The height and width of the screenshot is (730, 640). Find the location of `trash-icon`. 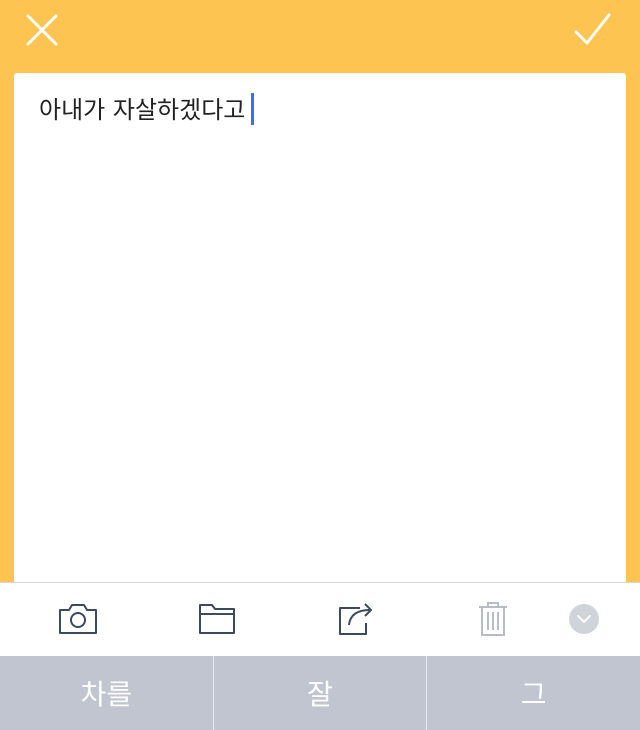

trash-icon is located at coordinates (493, 619).